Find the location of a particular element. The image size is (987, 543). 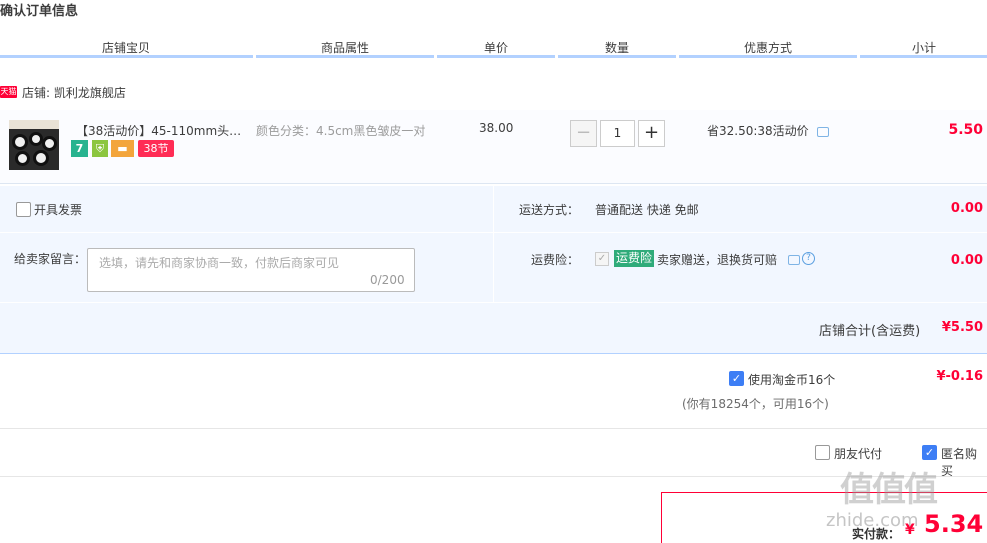

quantity-stepper: − 1 + is located at coordinates (618, 133).